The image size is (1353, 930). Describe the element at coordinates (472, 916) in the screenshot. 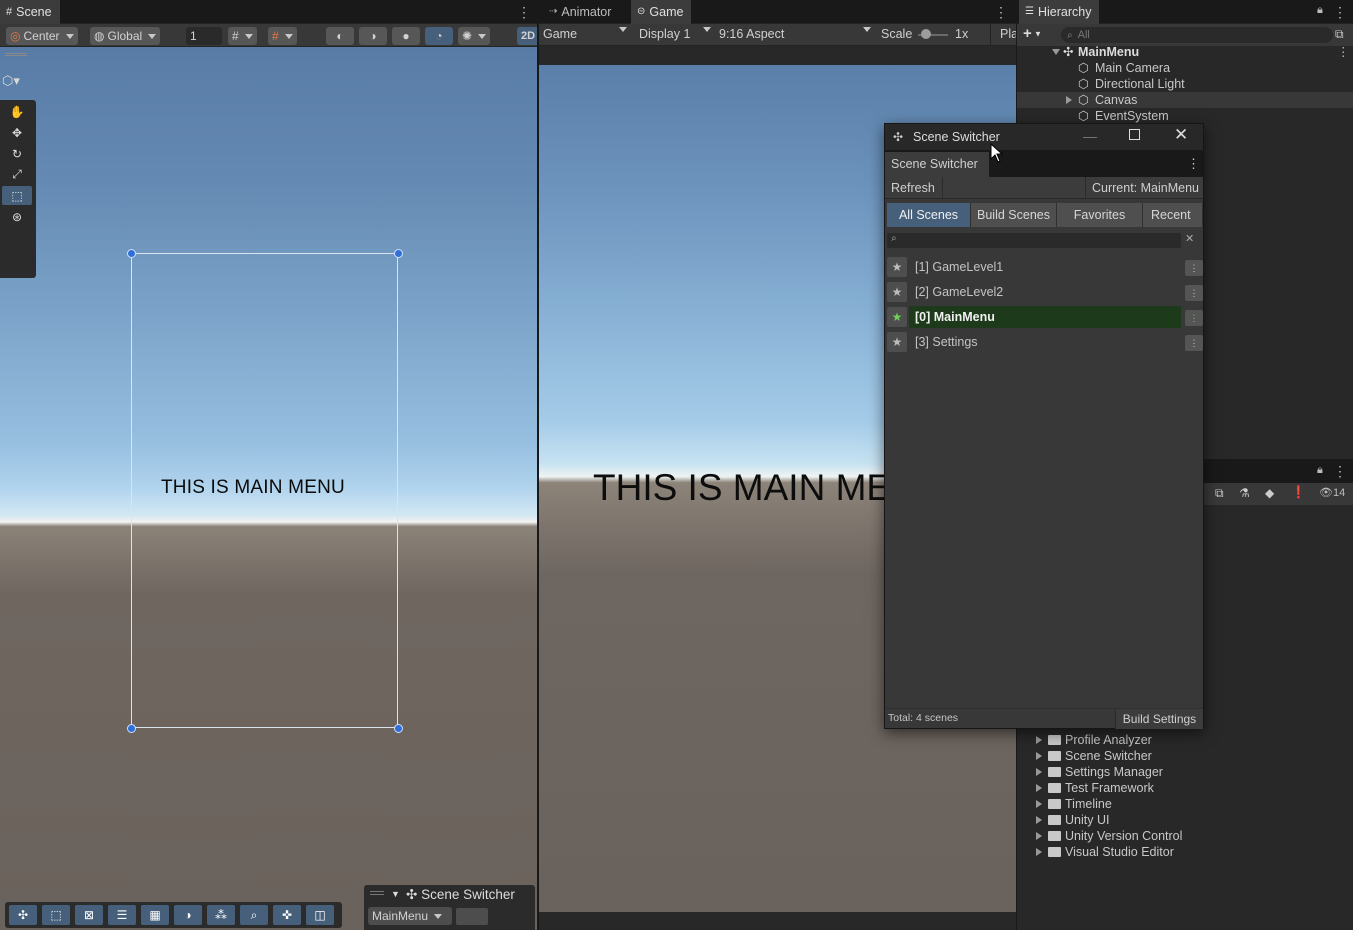

I see `overlay-load-button` at that location.